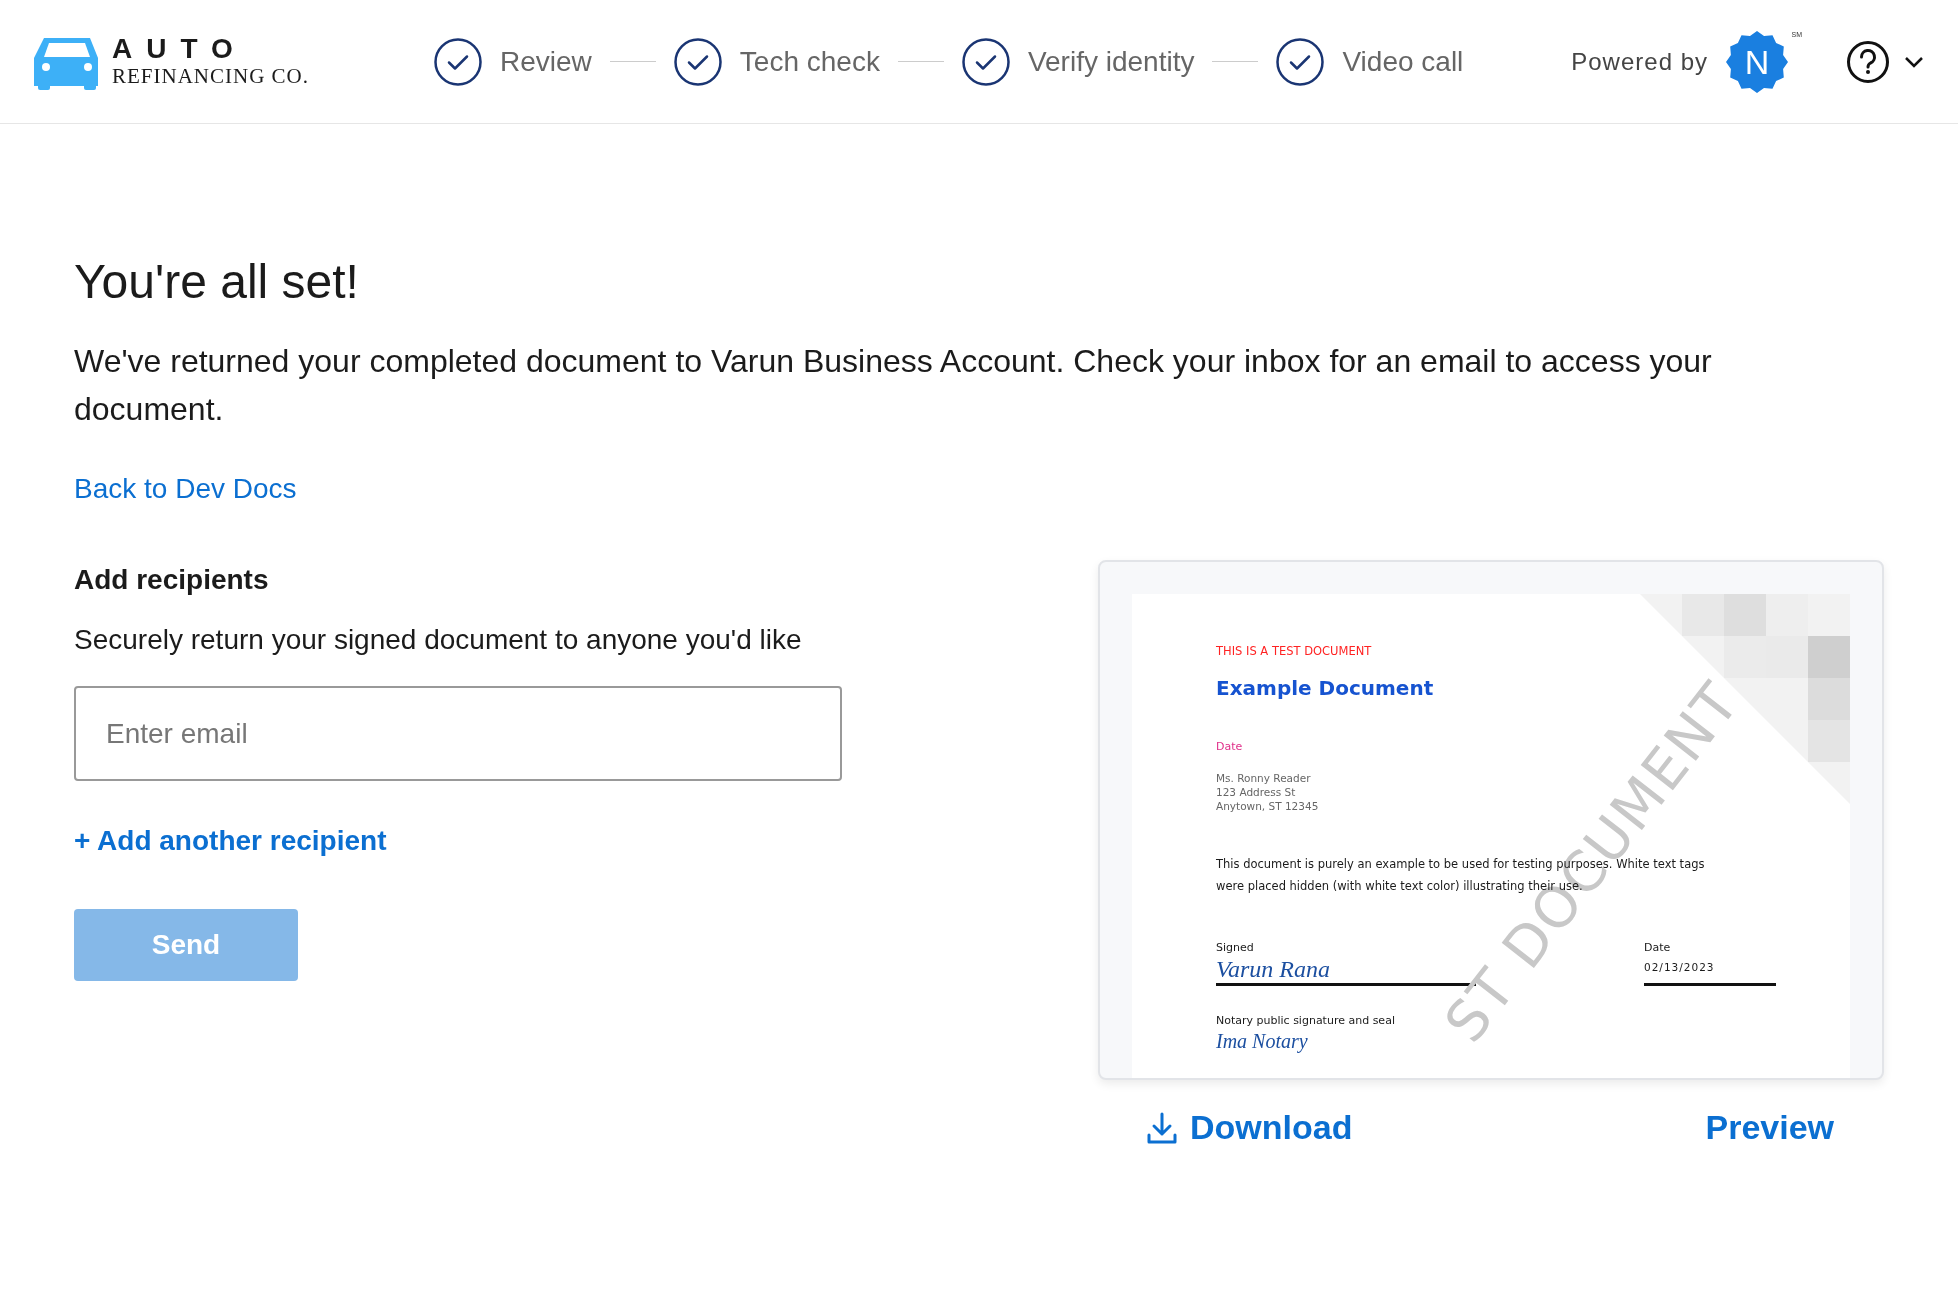 Image resolution: width=1958 pixels, height=1314 pixels. I want to click on document-title: Example Document, so click(1325, 688).